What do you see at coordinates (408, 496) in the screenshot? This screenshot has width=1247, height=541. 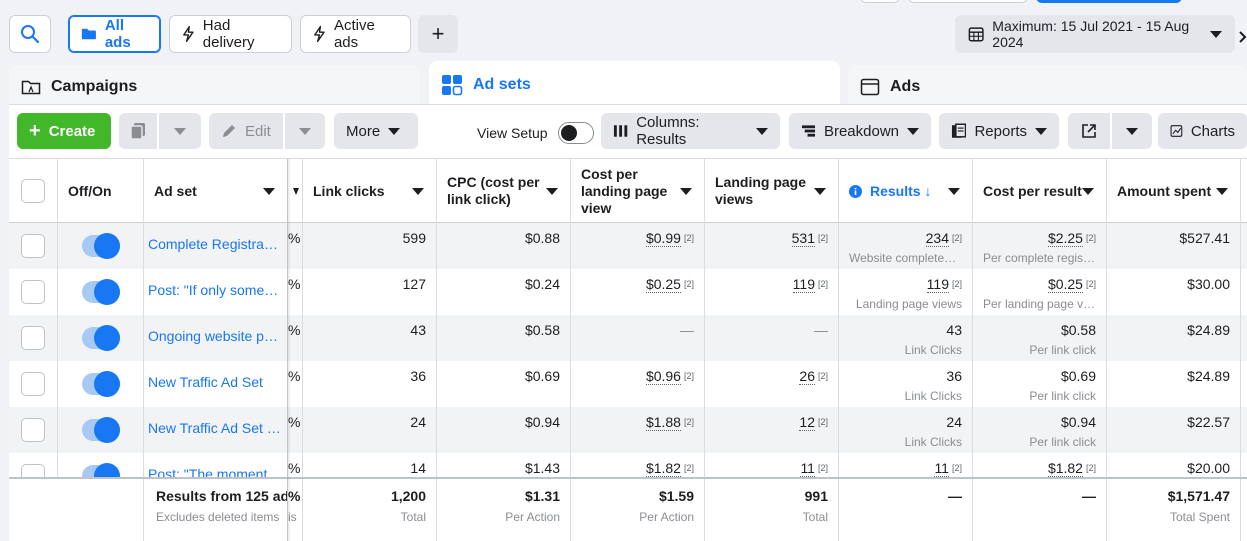 I see `summary-link-clicks-value: 1,200` at bounding box center [408, 496].